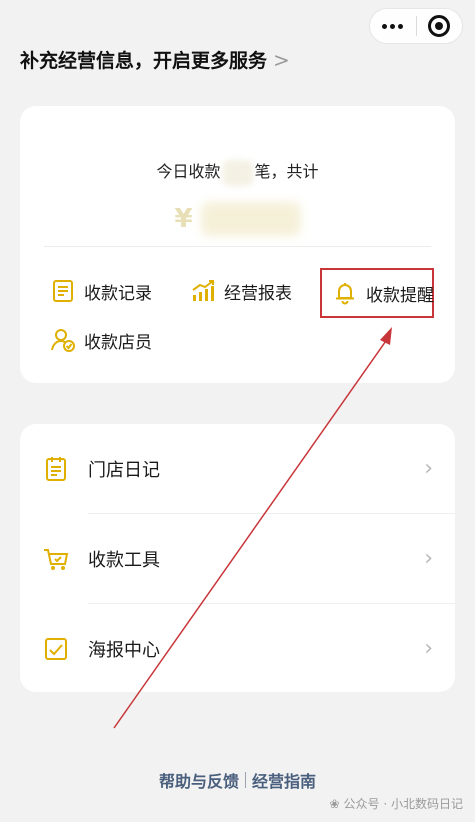 Image resolution: width=475 pixels, height=822 pixels. I want to click on chevron-right-icon: >, so click(281, 59).